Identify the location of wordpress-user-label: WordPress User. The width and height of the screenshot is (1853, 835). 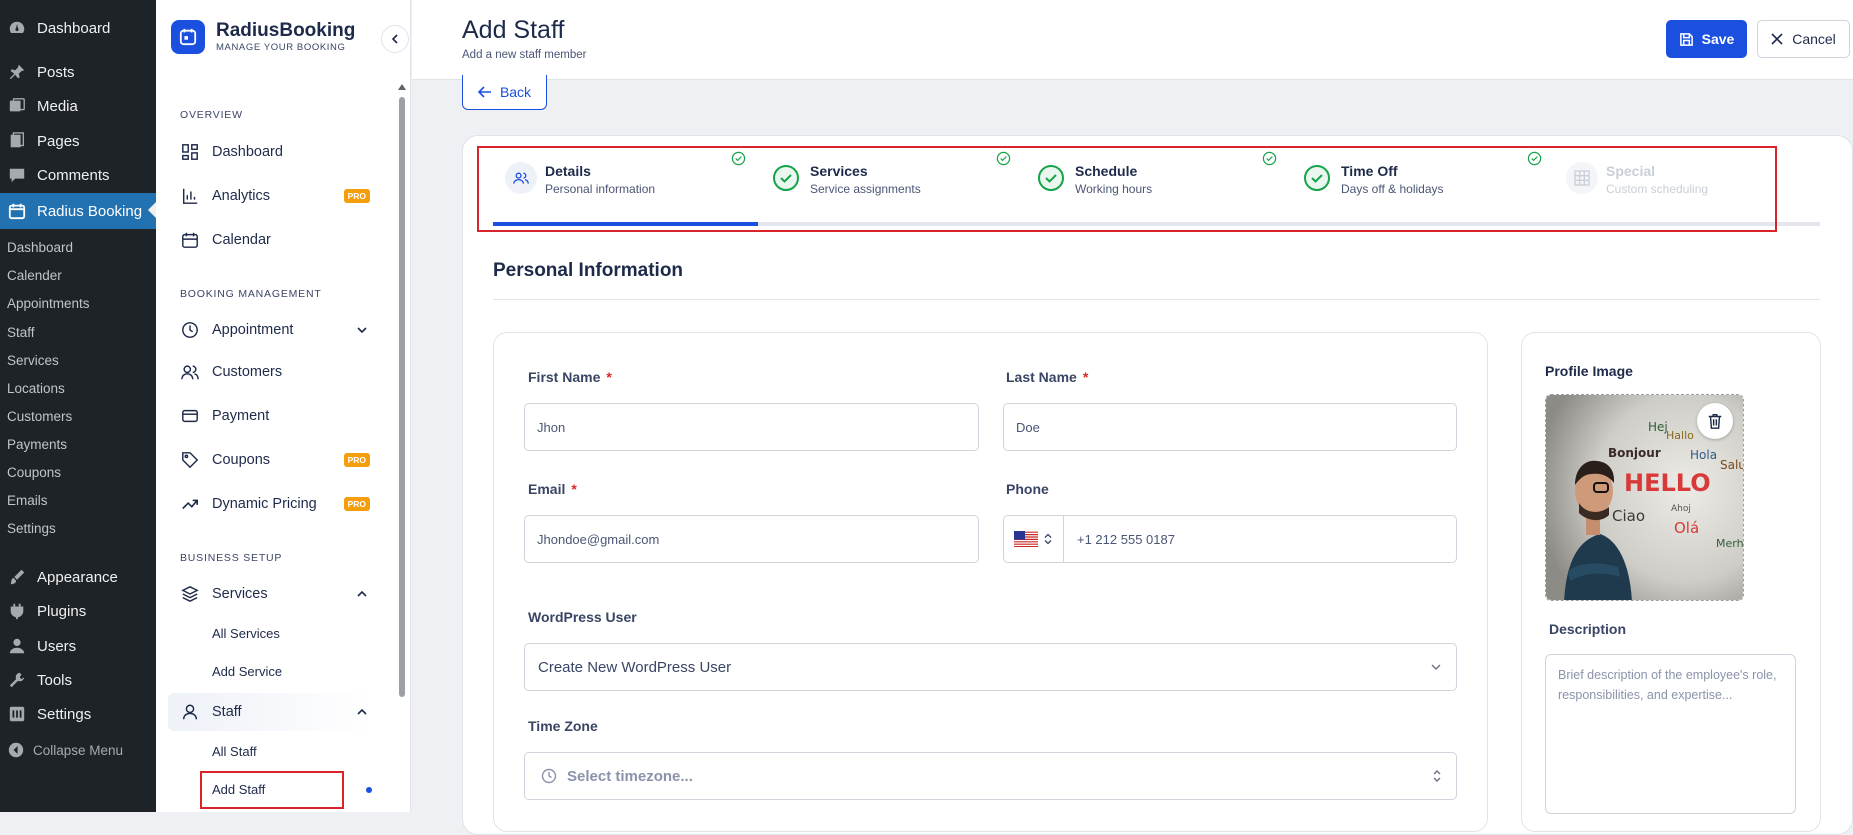
(582, 617).